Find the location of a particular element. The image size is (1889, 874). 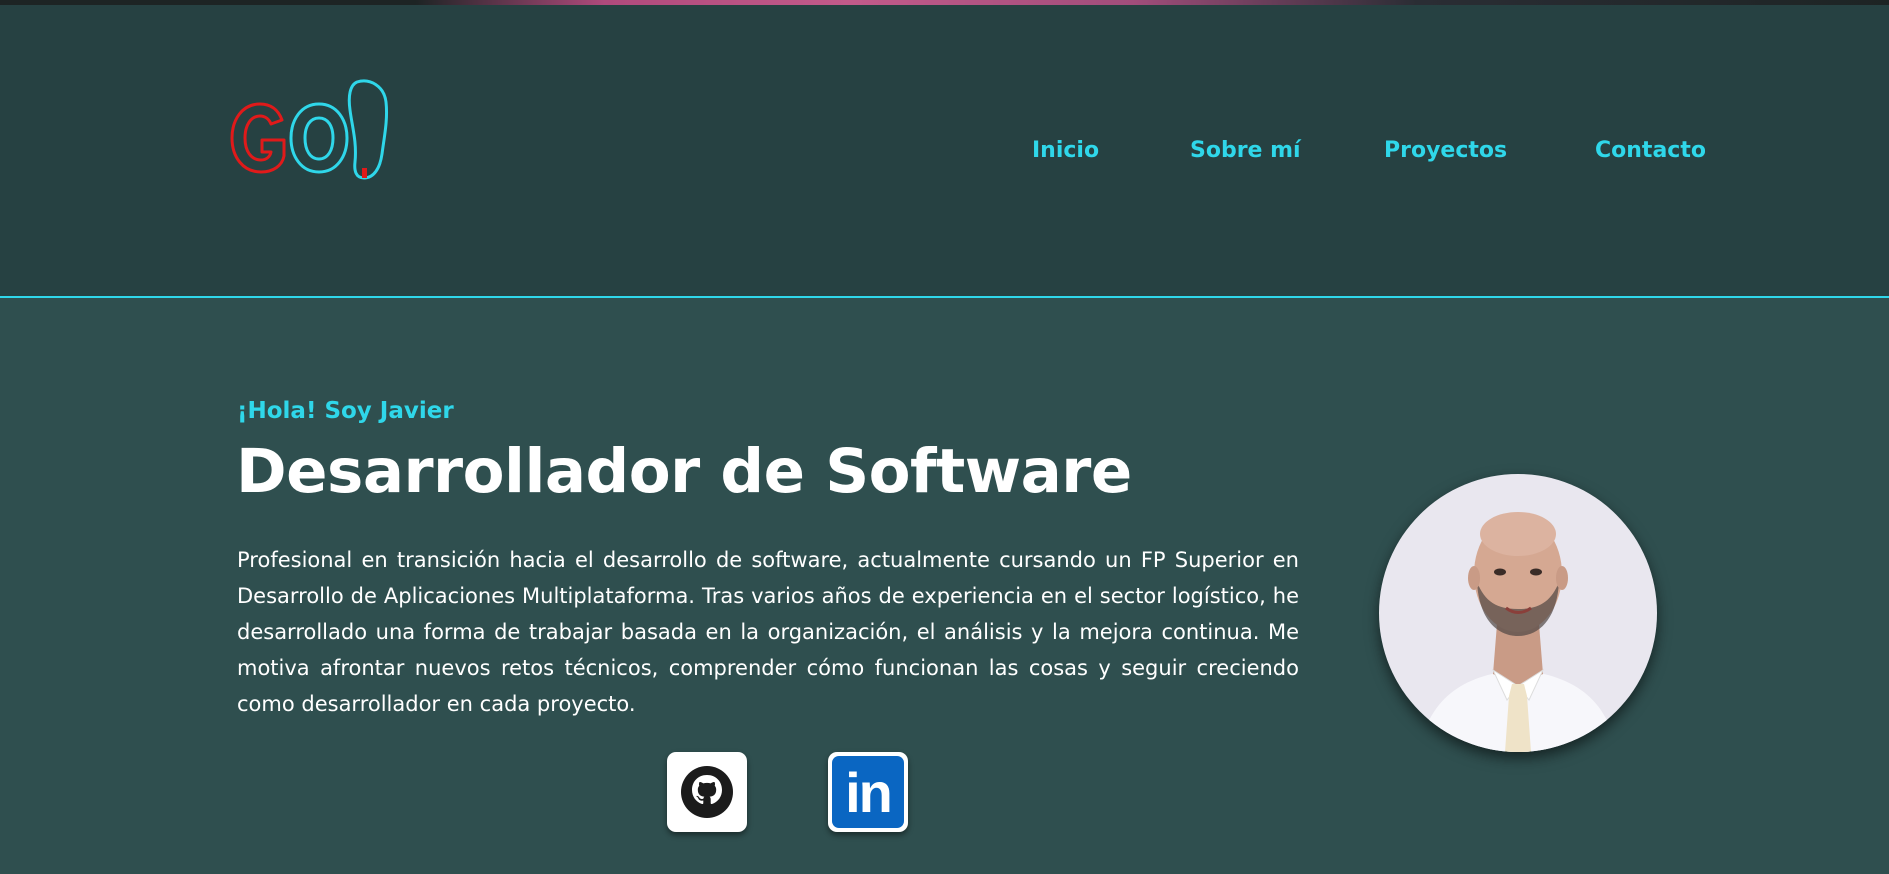

profile-photo-icon is located at coordinates (1518, 613).